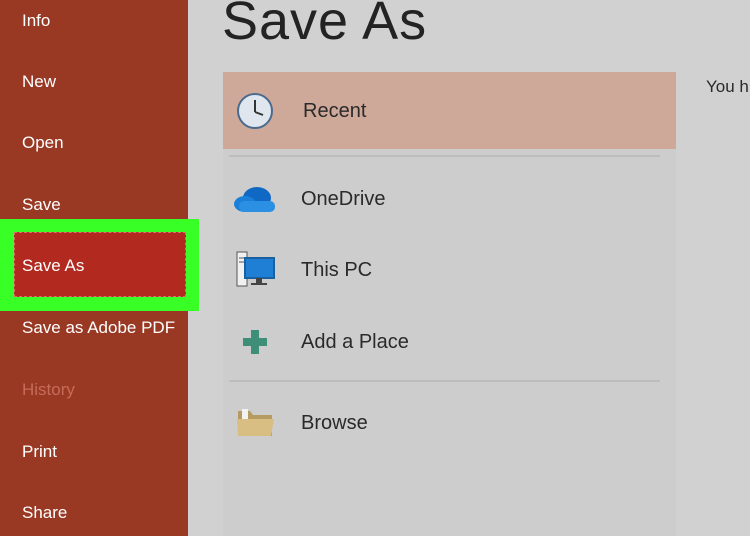 The image size is (750, 536). What do you see at coordinates (41, 205) in the screenshot?
I see `sidebar-item-save: Save` at bounding box center [41, 205].